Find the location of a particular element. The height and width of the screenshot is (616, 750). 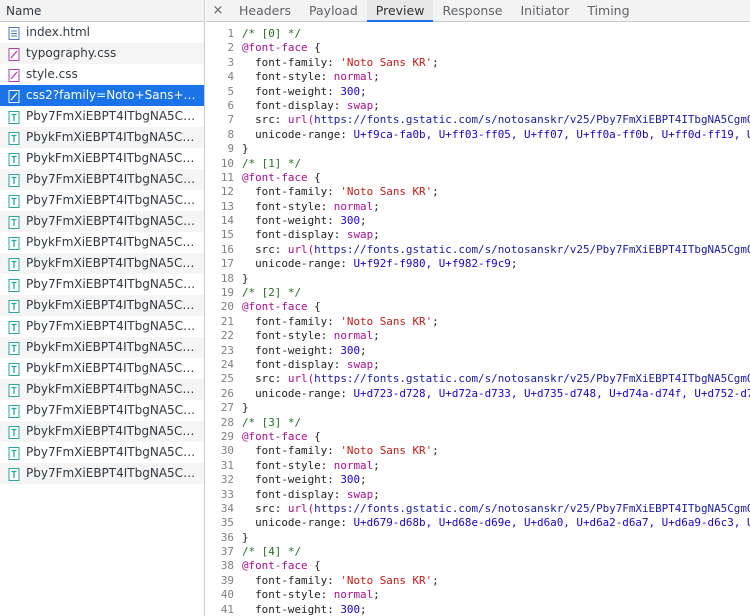

close-icon: × is located at coordinates (218, 10).